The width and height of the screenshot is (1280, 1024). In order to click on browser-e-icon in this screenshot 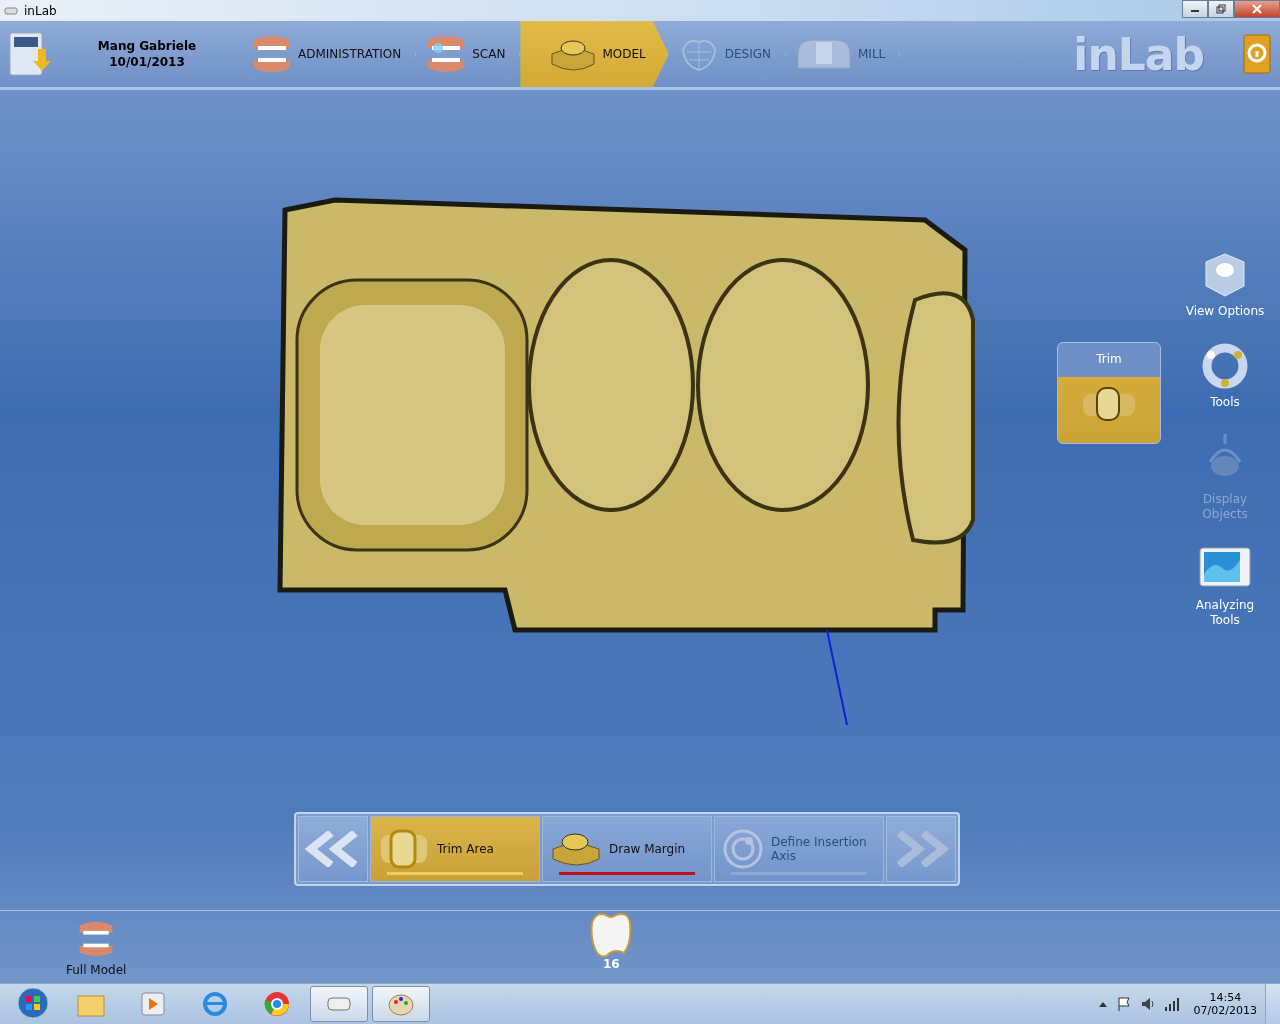, I will do `click(215, 1004)`.